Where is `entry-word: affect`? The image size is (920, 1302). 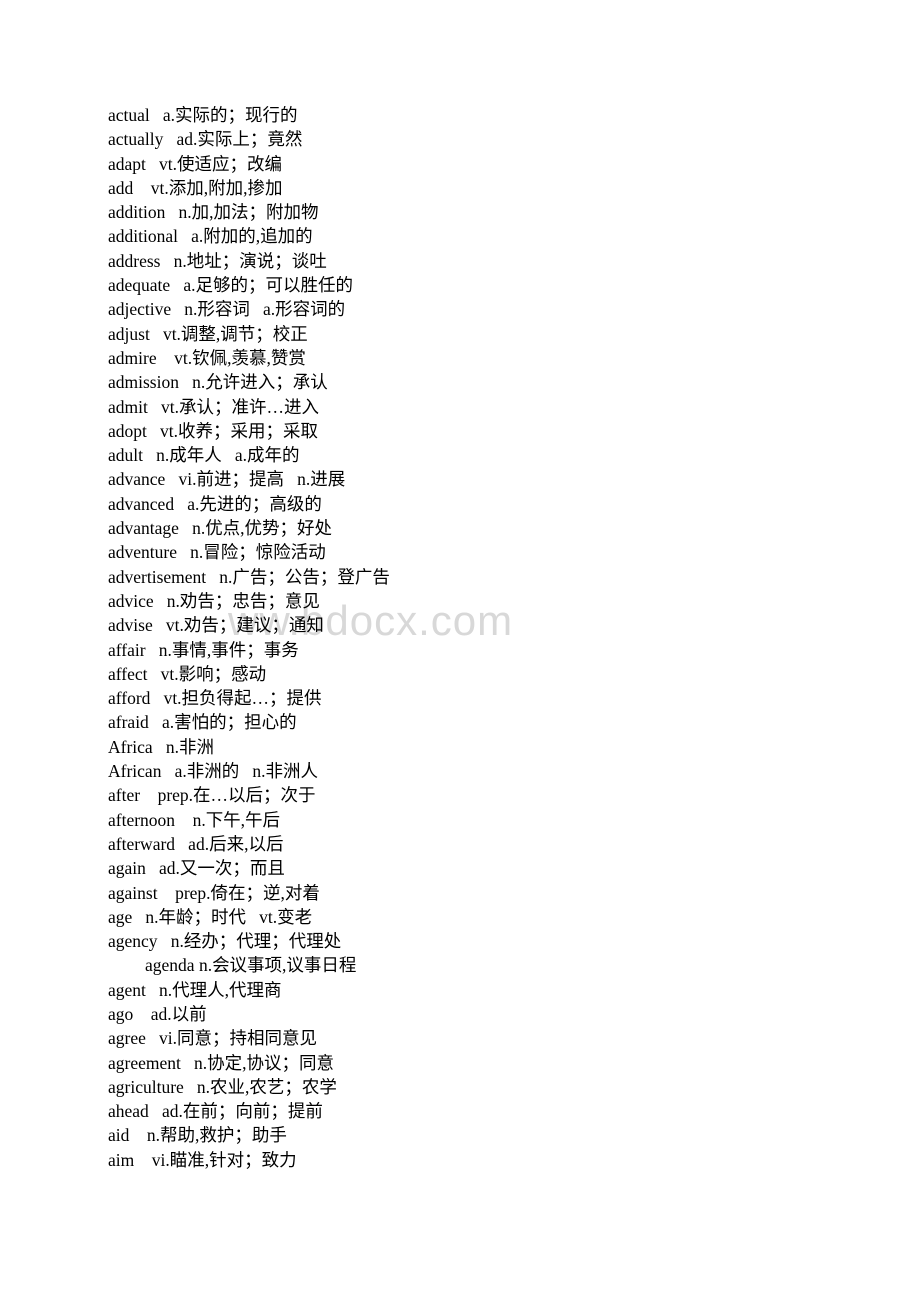 entry-word: affect is located at coordinates (128, 673).